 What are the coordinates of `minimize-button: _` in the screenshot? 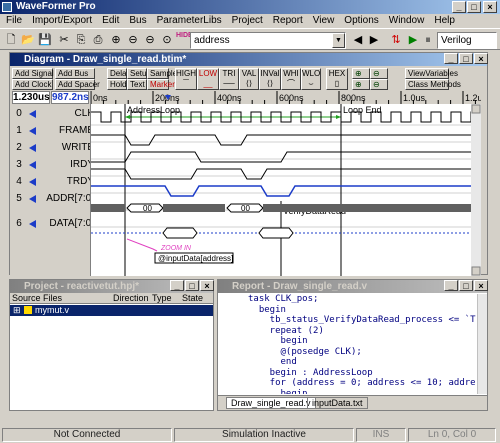 It's located at (459, 7).